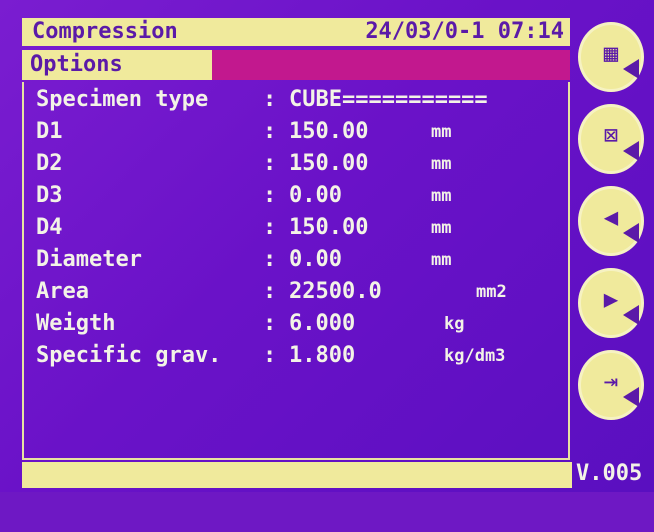 The width and height of the screenshot is (654, 532). What do you see at coordinates (296, 65) in the screenshot?
I see `tab-bar: Options` at bounding box center [296, 65].